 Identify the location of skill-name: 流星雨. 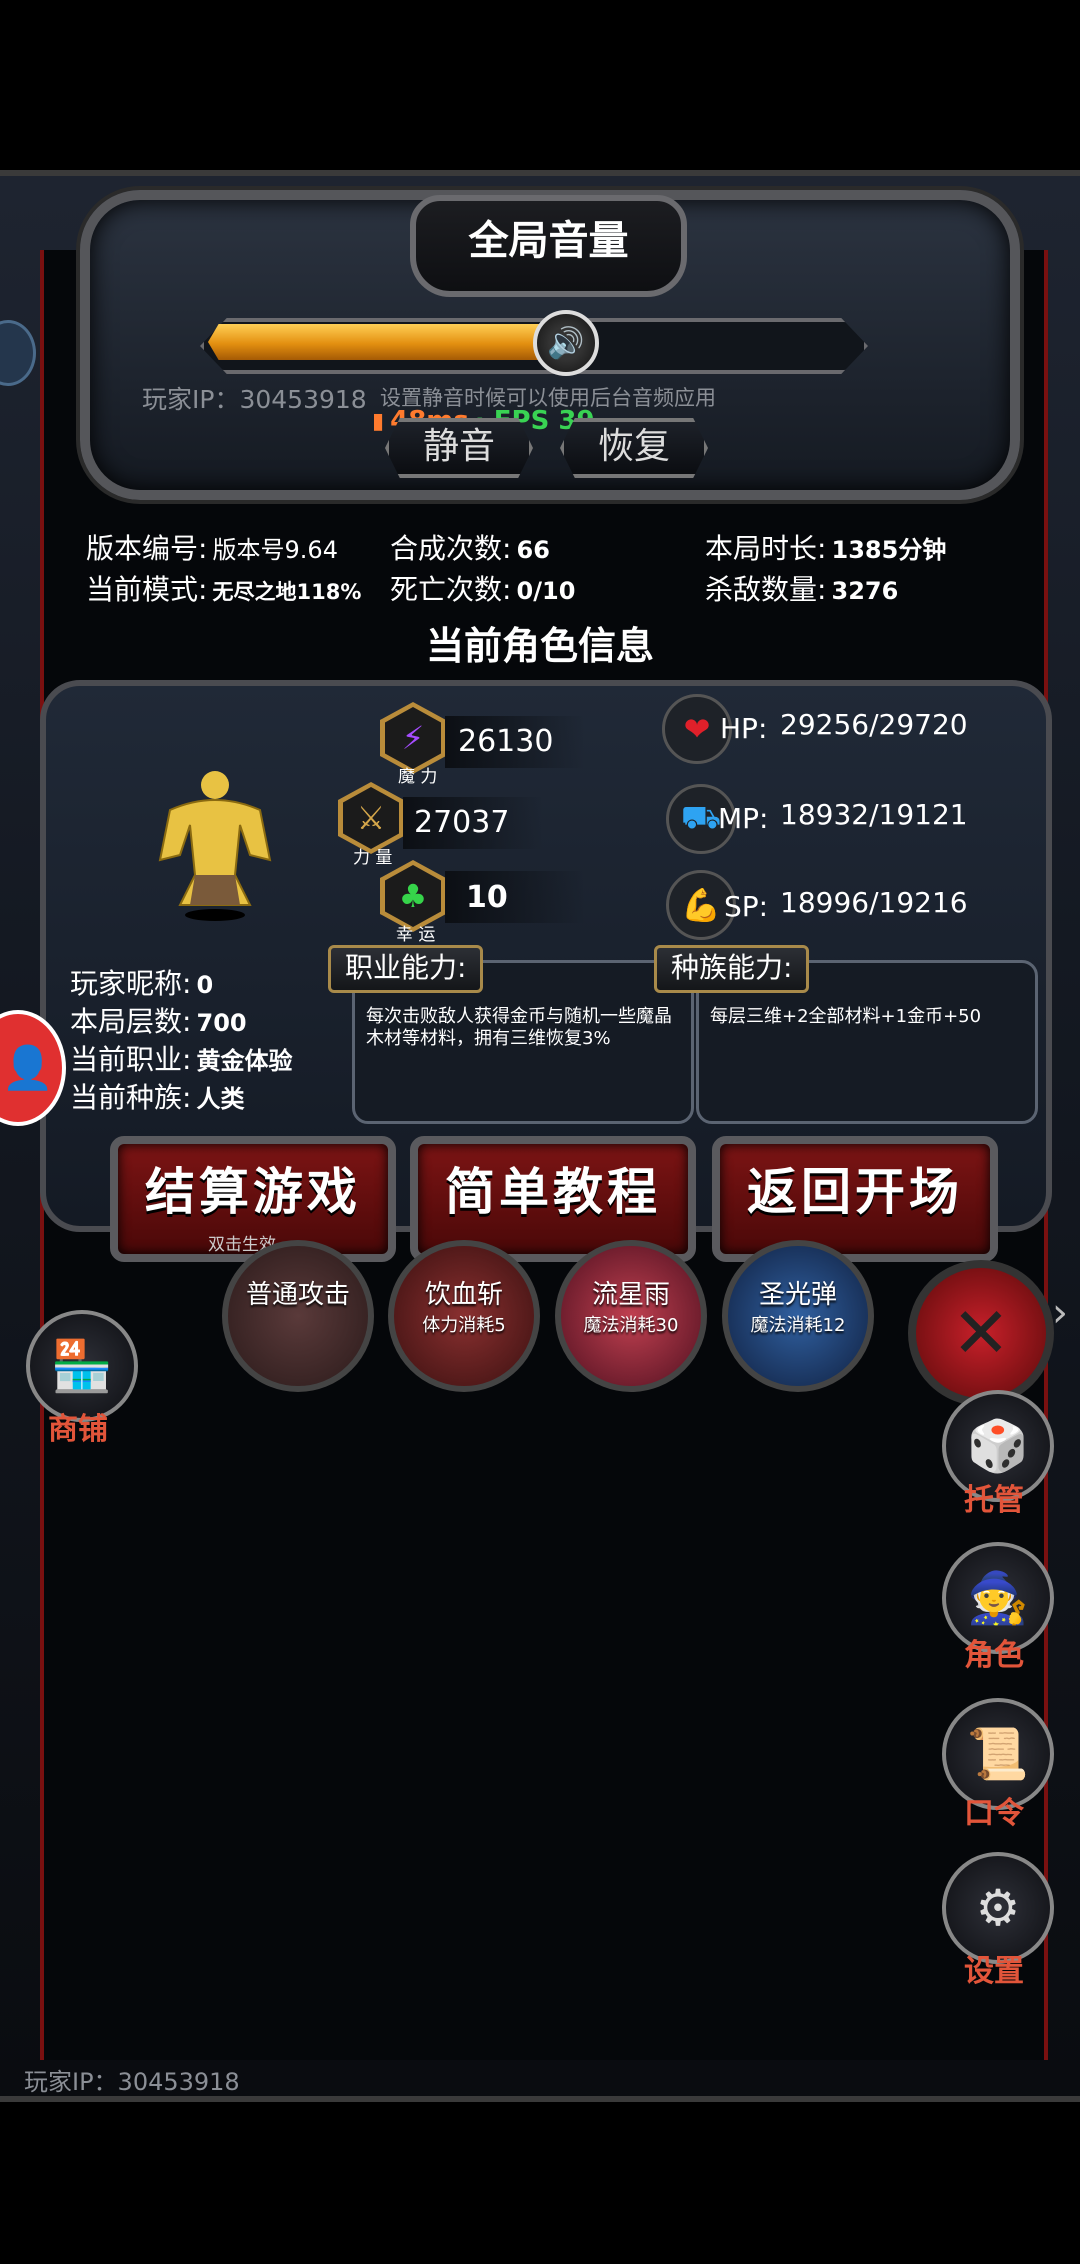
(630, 1295).